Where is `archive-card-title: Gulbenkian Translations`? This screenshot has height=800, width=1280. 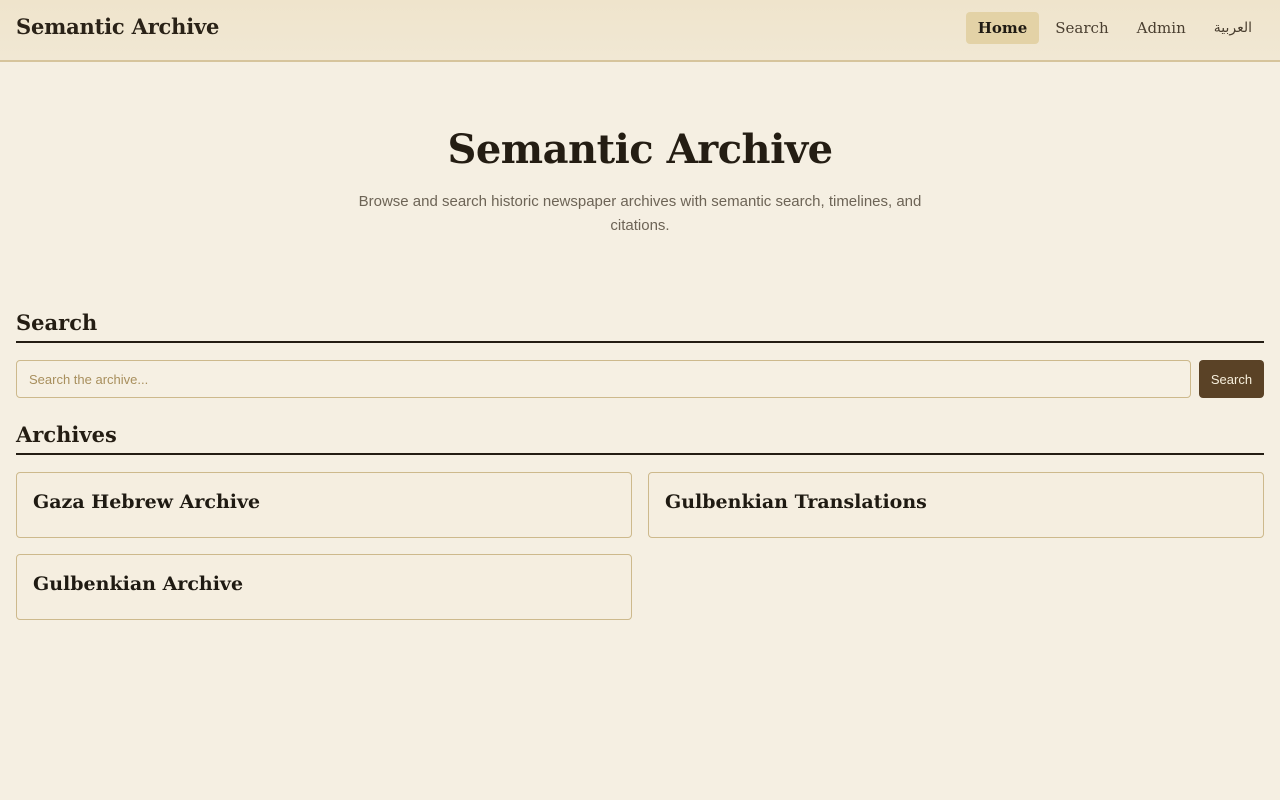
archive-card-title: Gulbenkian Translations is located at coordinates (796, 502).